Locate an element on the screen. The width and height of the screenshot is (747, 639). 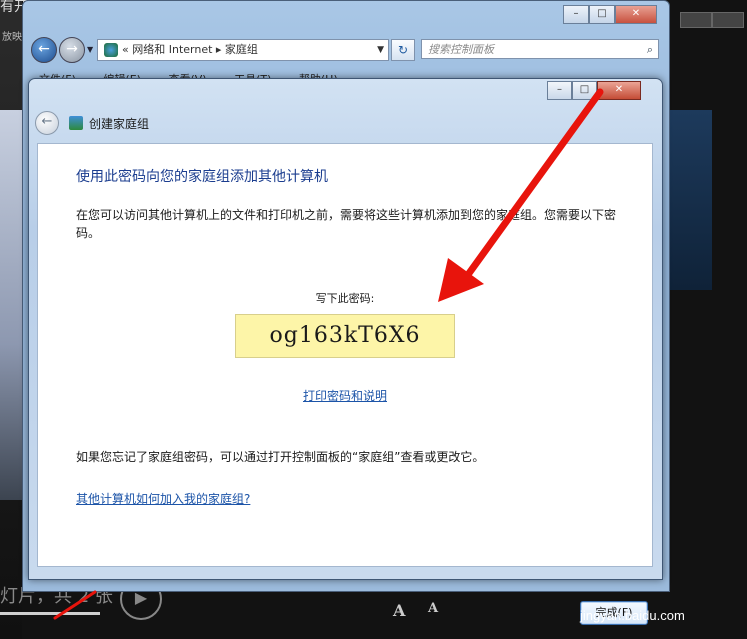
background-maximize-button is located at coordinates (728, 20).